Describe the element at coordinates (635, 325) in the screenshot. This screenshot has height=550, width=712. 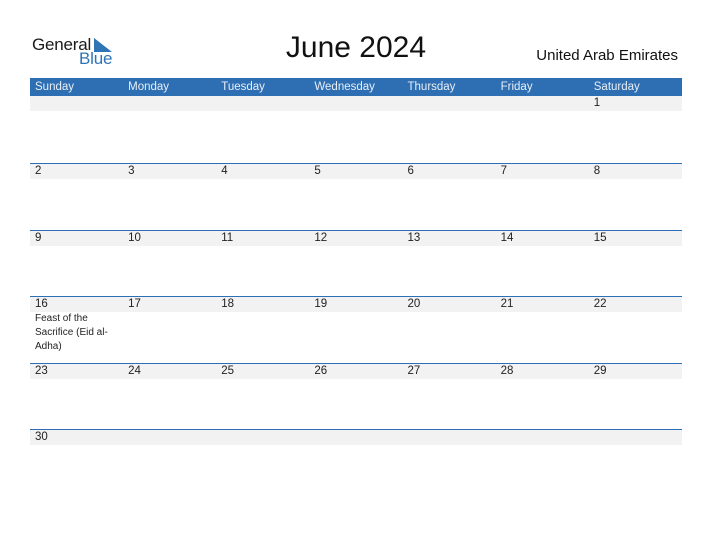
I see `day-cell: 22` at that location.